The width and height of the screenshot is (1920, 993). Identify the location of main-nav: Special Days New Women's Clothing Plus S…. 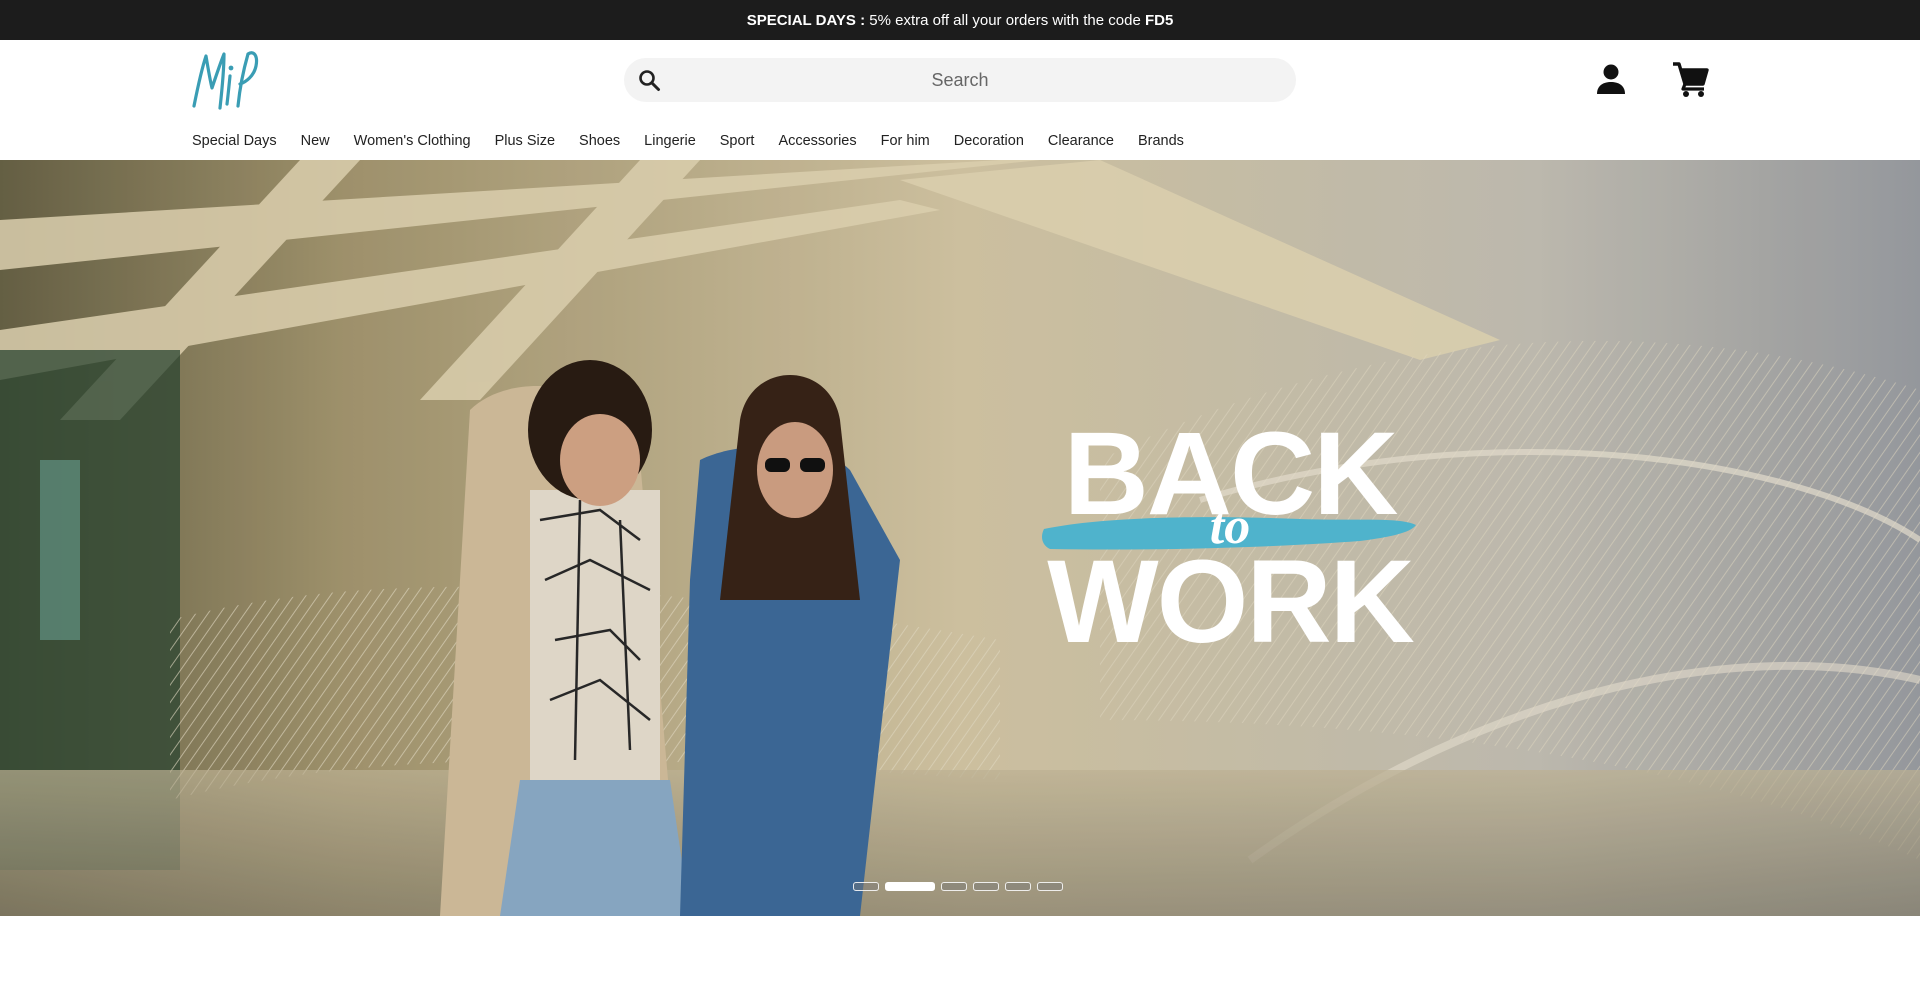
(700, 141).